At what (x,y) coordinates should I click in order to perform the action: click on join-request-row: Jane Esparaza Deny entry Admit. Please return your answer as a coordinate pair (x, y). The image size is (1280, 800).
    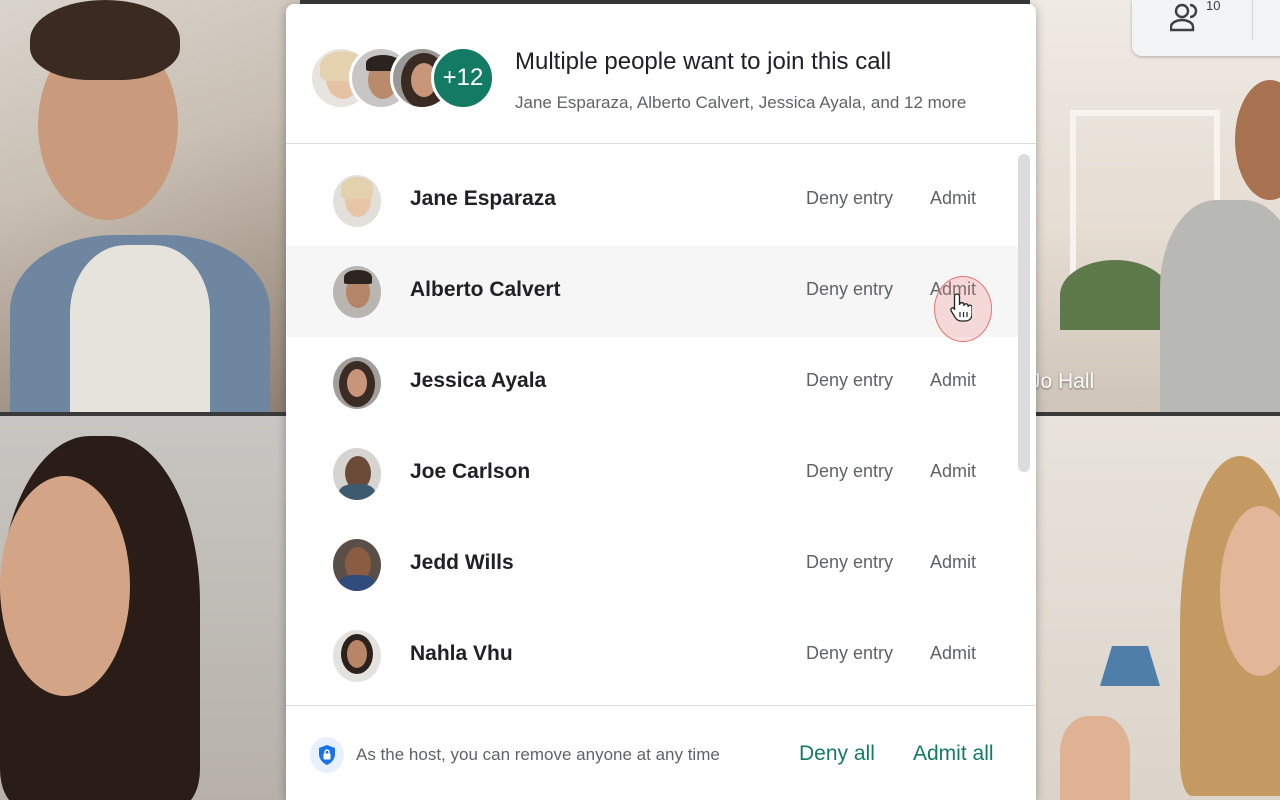
    Looking at the image, I should click on (652, 200).